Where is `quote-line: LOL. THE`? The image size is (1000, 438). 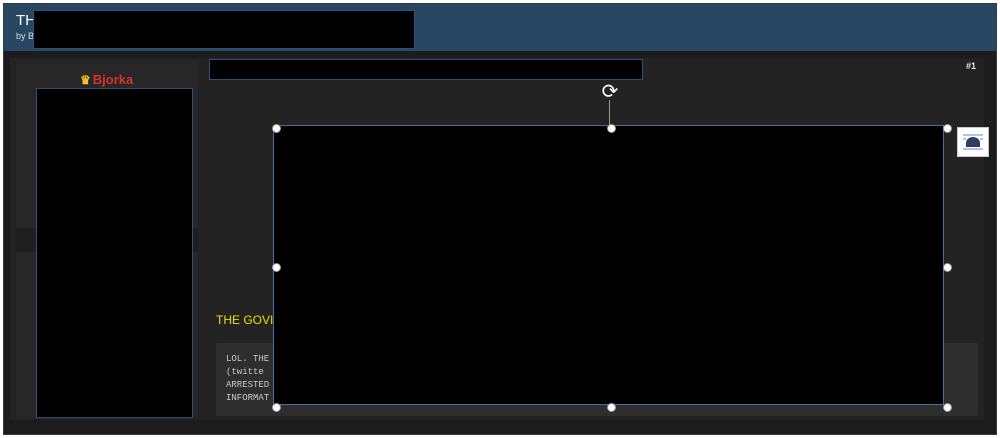
quote-line: LOL. THE is located at coordinates (248, 359).